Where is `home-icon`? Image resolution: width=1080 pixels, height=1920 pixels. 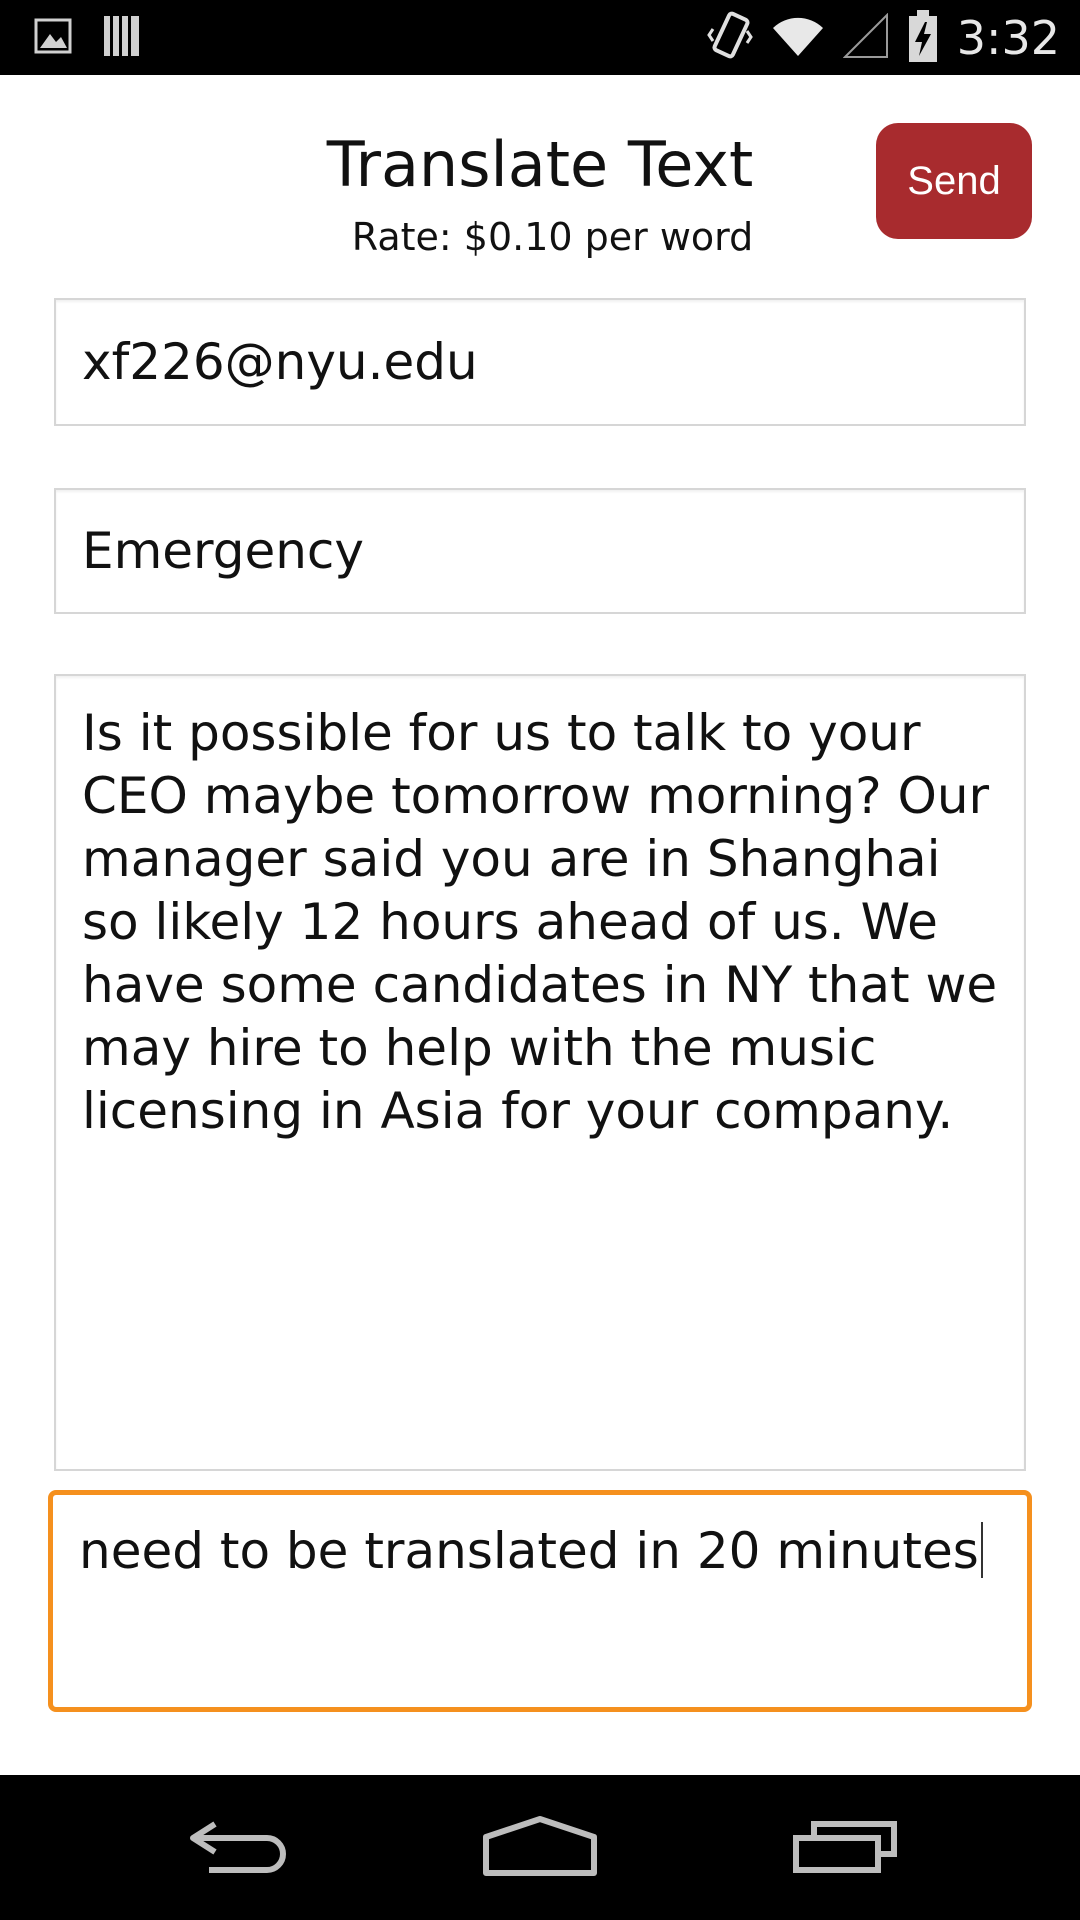
home-icon is located at coordinates (540, 1848).